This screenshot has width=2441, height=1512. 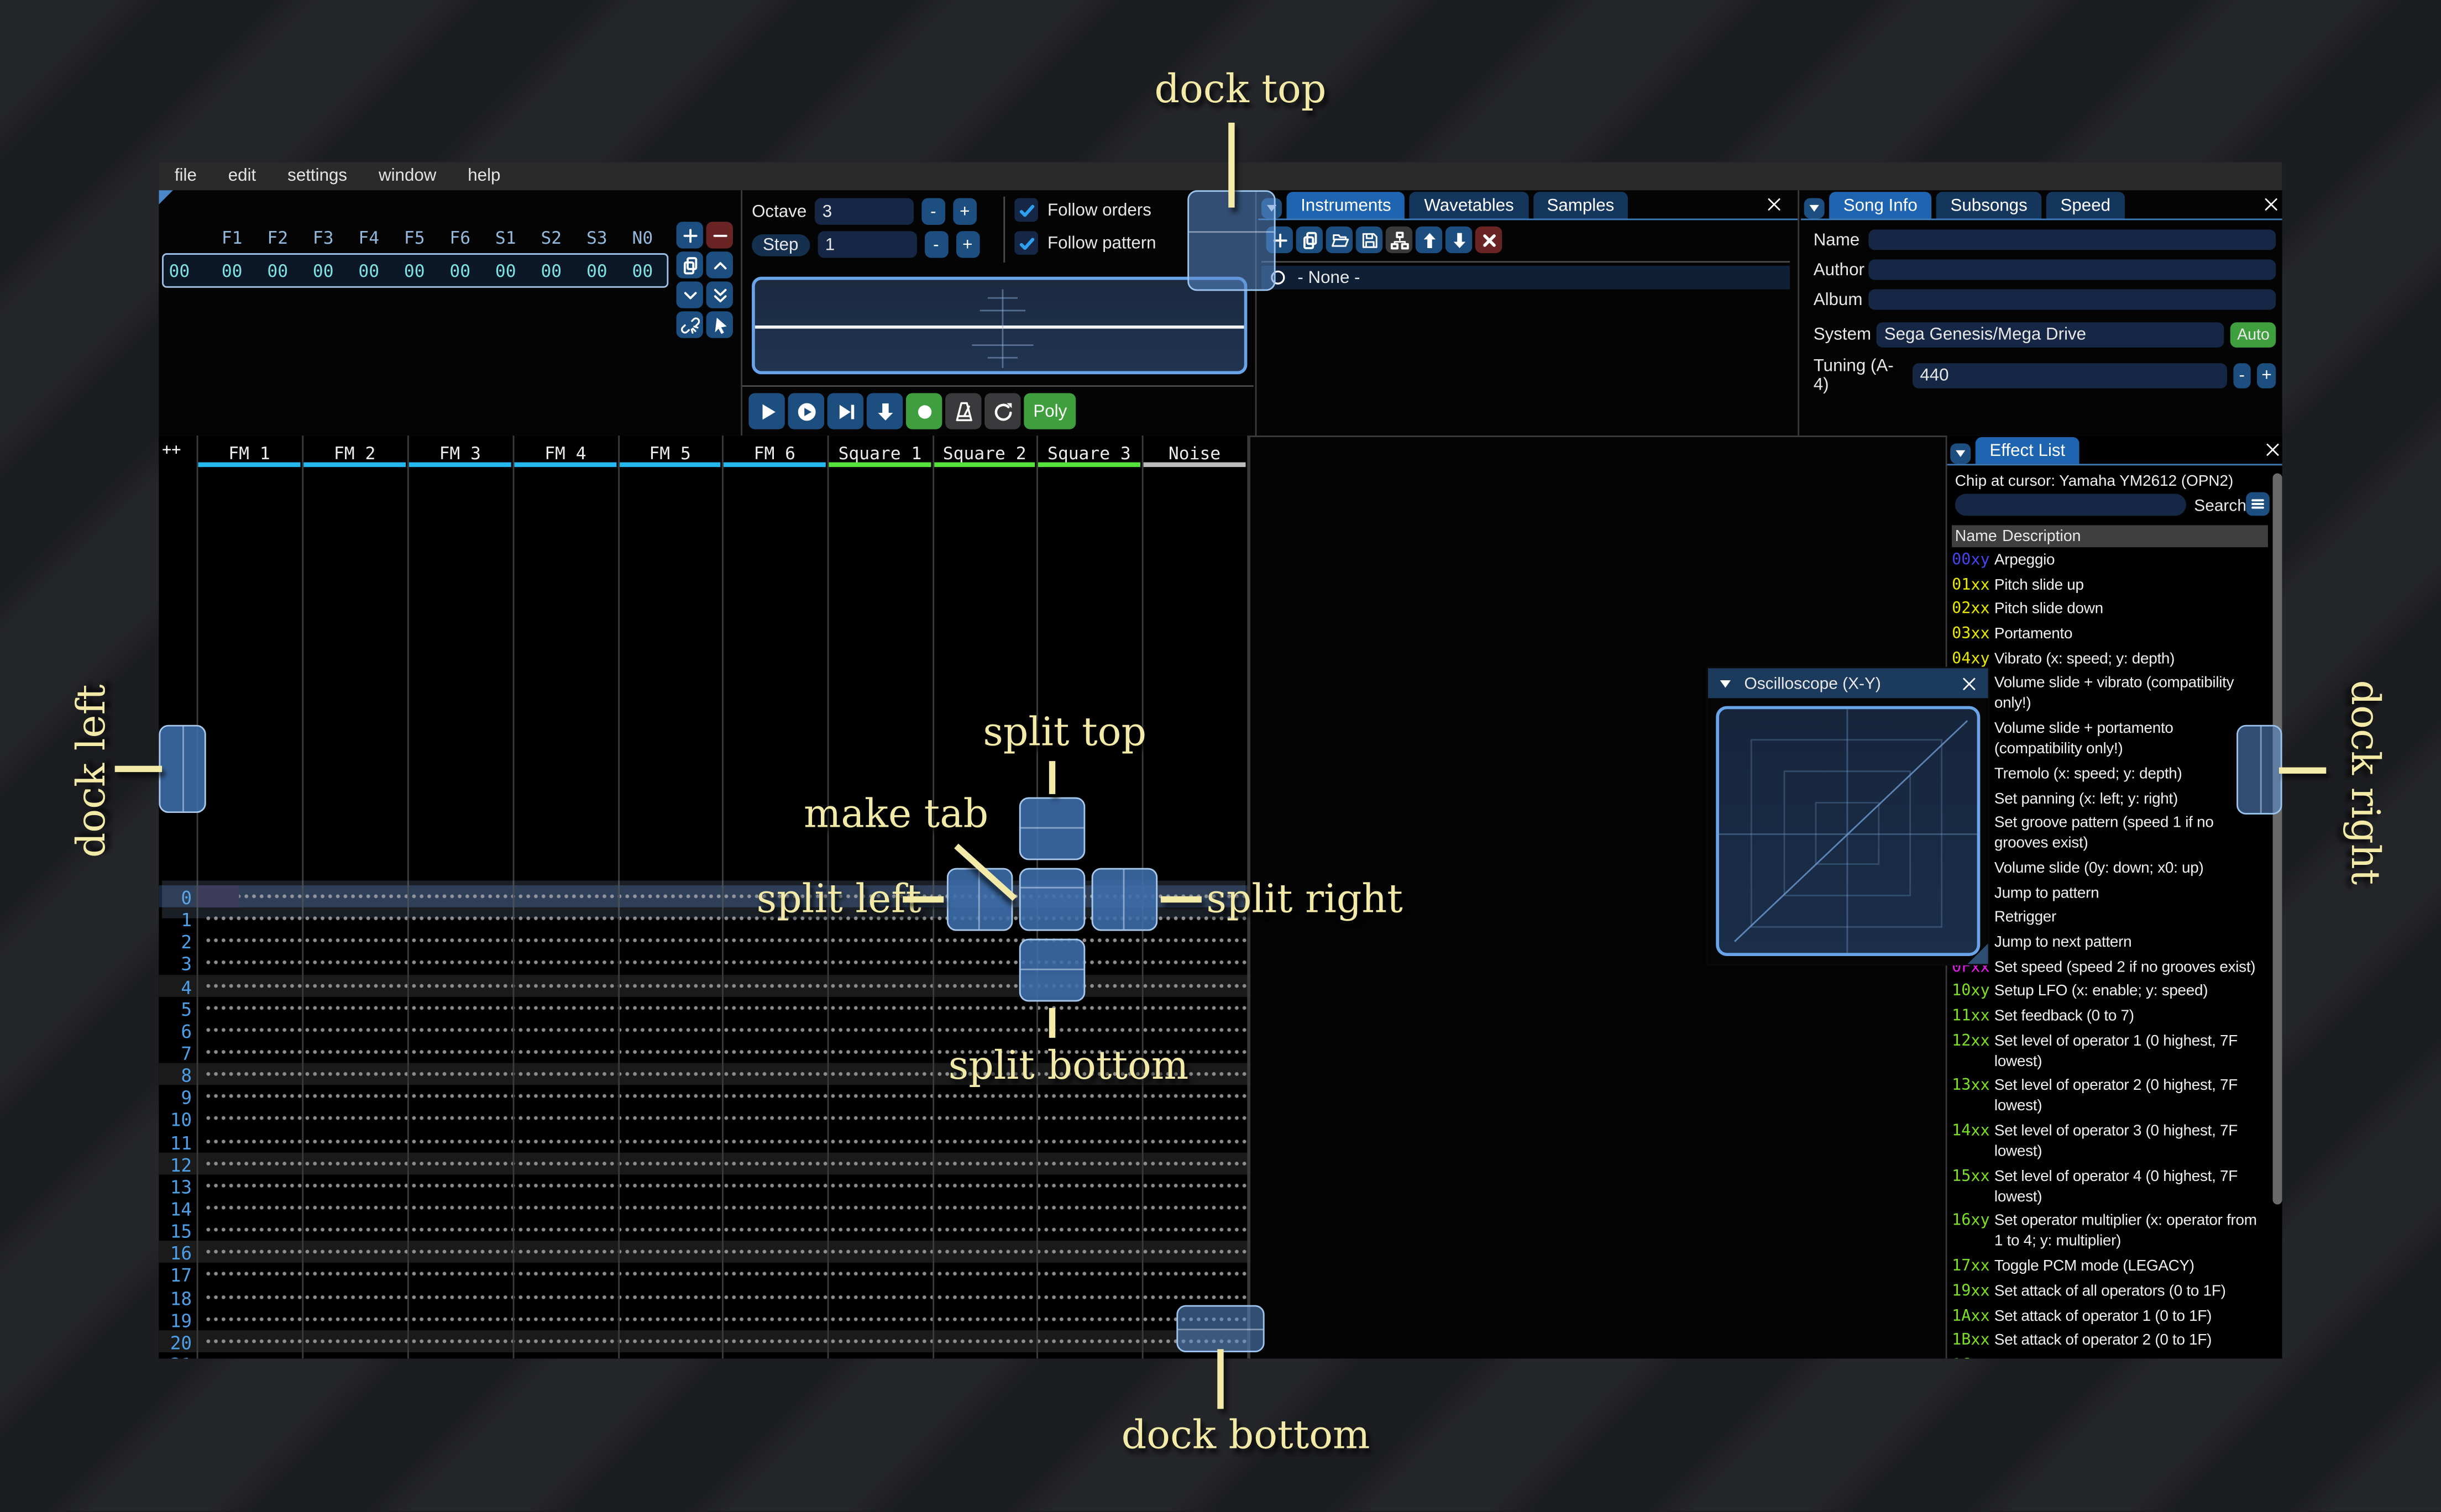 What do you see at coordinates (2072, 240) in the screenshot?
I see `name-input` at bounding box center [2072, 240].